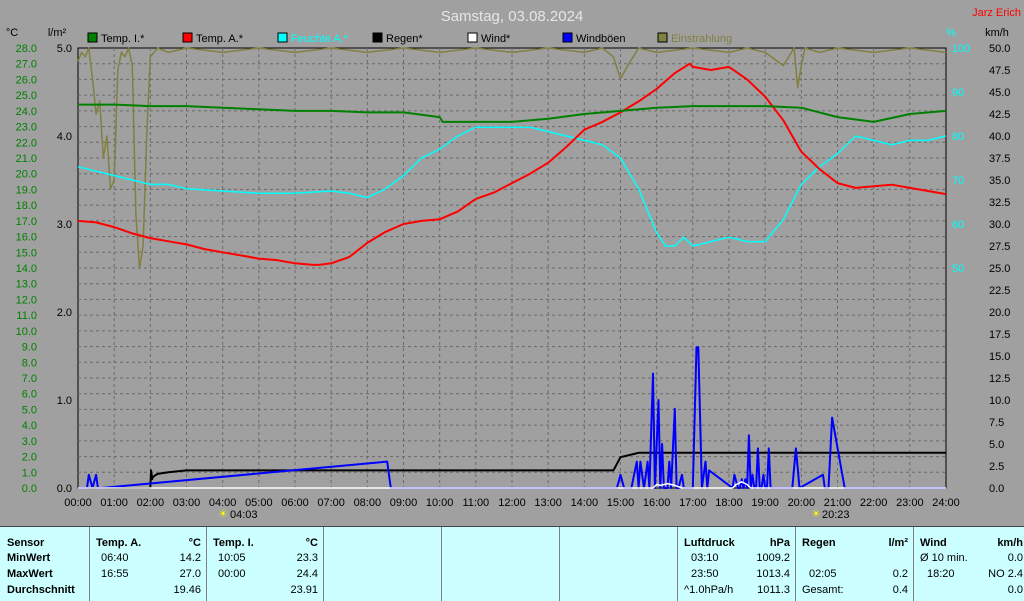 The image size is (1024, 601). I want to click on temp-a-min-time: 06:40, so click(115, 558).